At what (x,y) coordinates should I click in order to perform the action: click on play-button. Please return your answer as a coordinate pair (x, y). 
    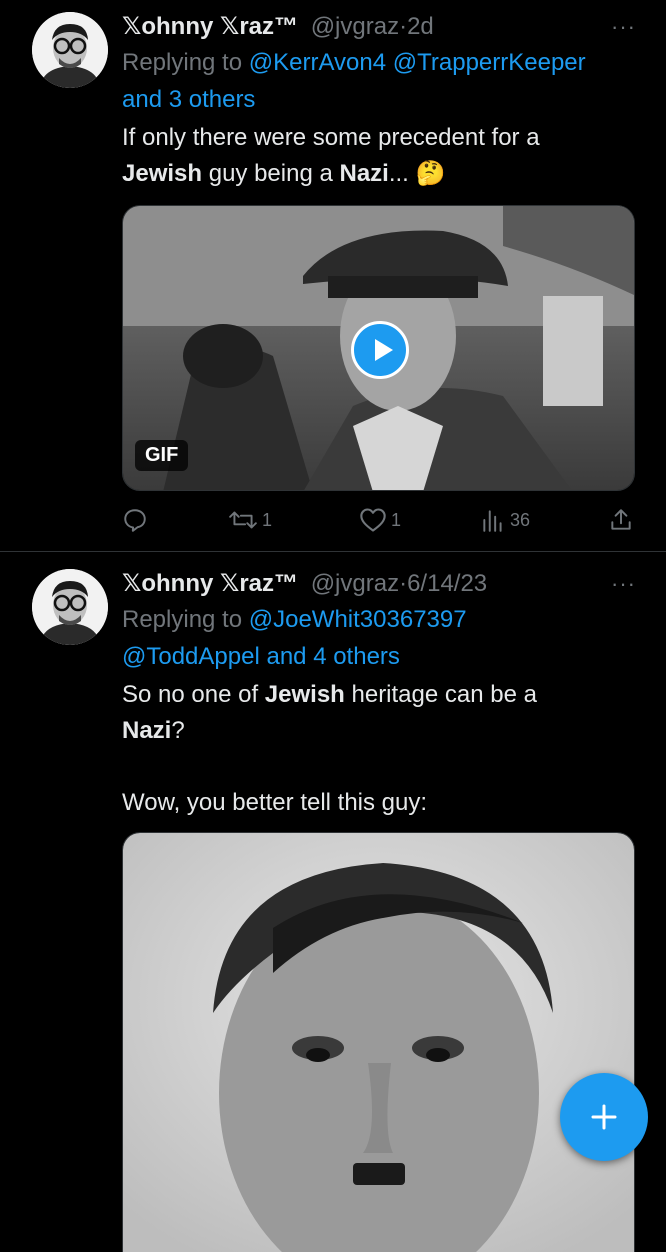
    Looking at the image, I should click on (380, 350).